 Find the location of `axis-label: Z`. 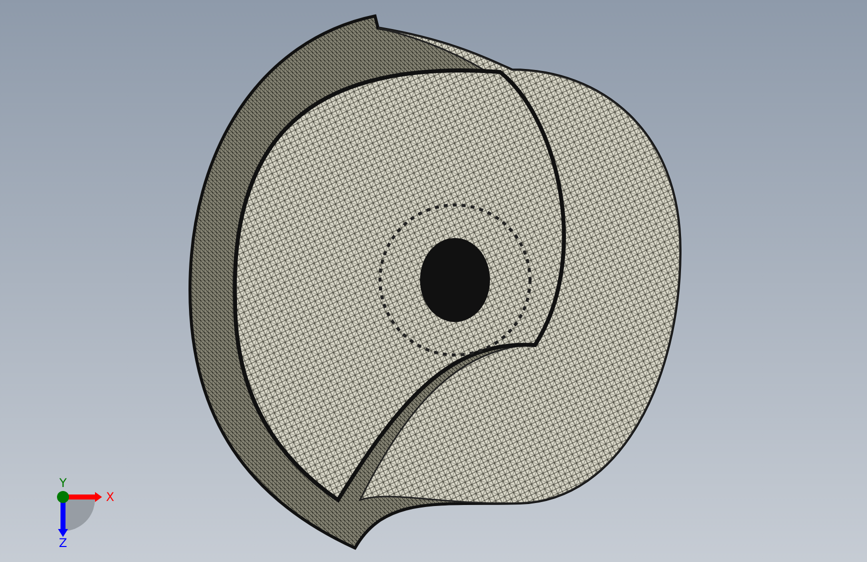

axis-label: Z is located at coordinates (63, 542).